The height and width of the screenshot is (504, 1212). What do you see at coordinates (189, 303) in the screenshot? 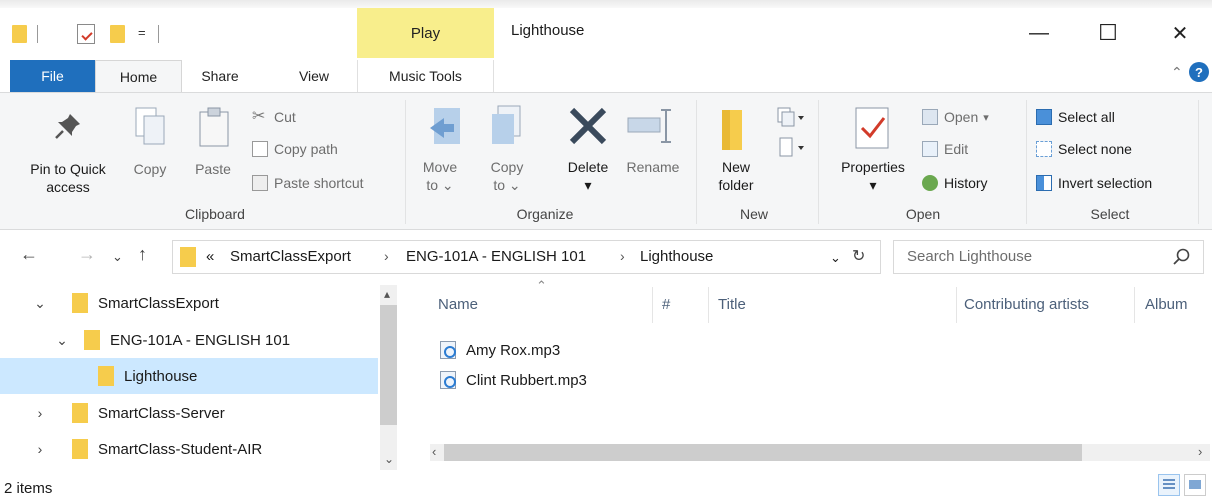
I see `nav-item-smartclassexport: ⌄ SmartClassExport` at bounding box center [189, 303].